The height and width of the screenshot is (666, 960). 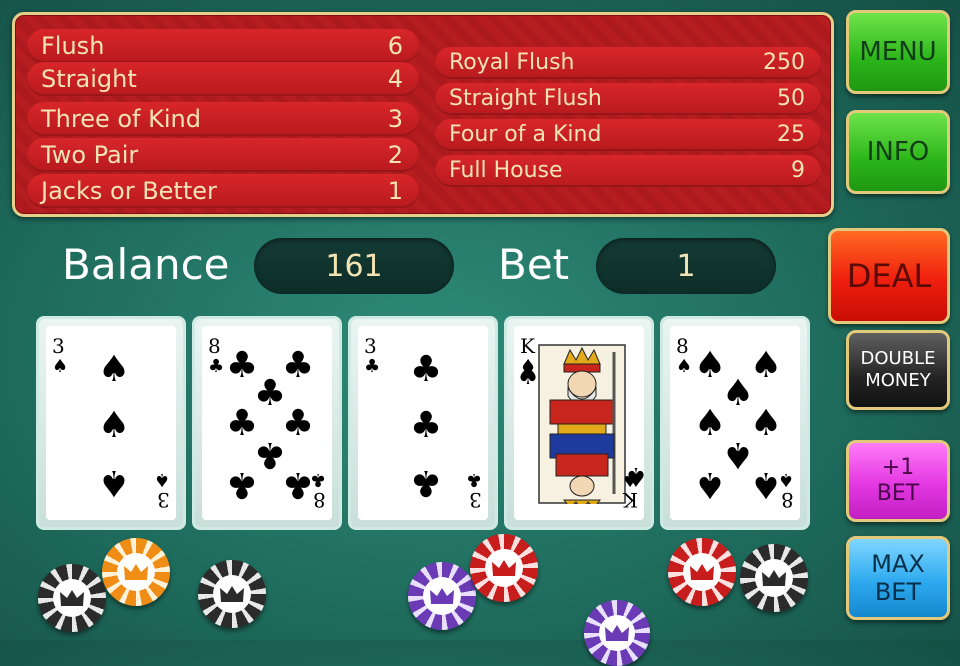 What do you see at coordinates (628, 99) in the screenshot?
I see `paytable-row: Straight Flush 50` at bounding box center [628, 99].